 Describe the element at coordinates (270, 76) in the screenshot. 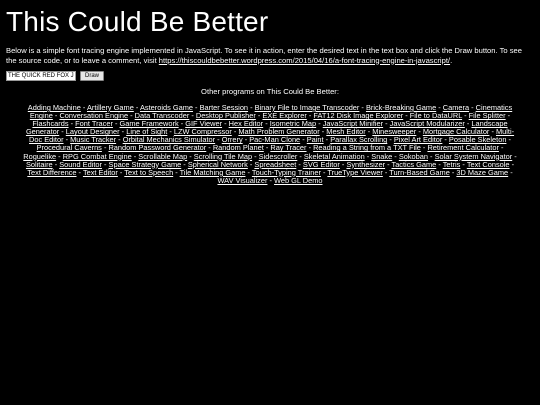

I see `controls: Draw` at that location.